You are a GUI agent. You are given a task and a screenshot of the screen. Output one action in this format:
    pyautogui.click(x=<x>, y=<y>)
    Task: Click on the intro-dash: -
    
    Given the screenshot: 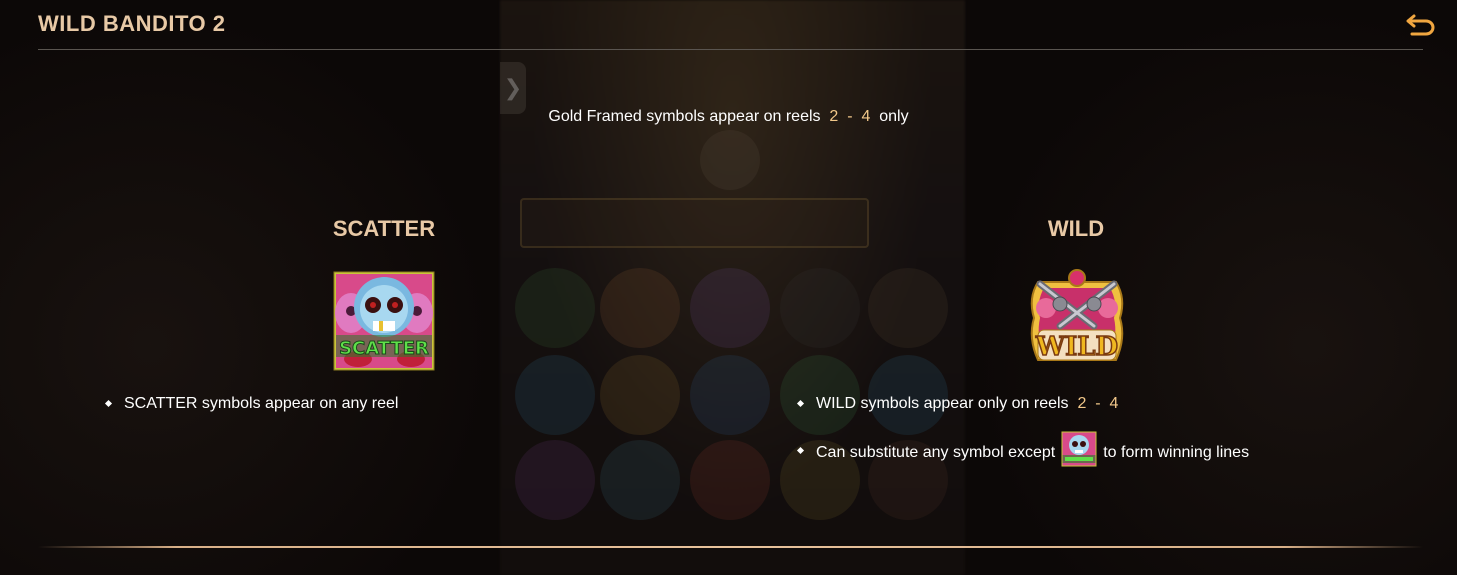 What is the action you would take?
    pyautogui.click(x=850, y=116)
    